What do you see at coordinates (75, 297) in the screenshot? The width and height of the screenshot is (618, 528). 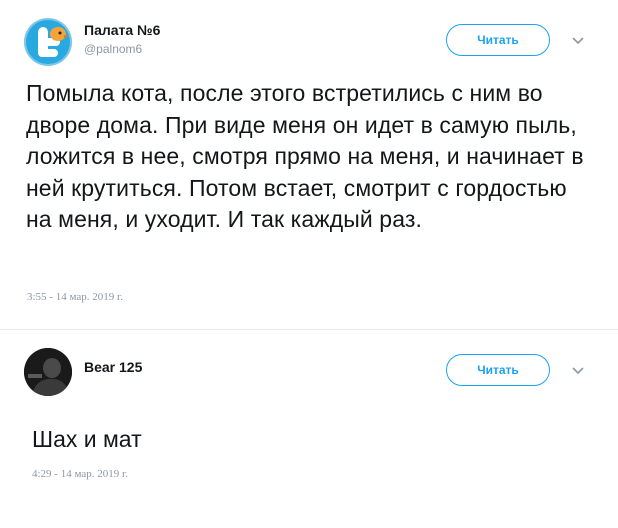 I see `tweet-timestamp: 3:55 - 14 мар. 2019 г.` at bounding box center [75, 297].